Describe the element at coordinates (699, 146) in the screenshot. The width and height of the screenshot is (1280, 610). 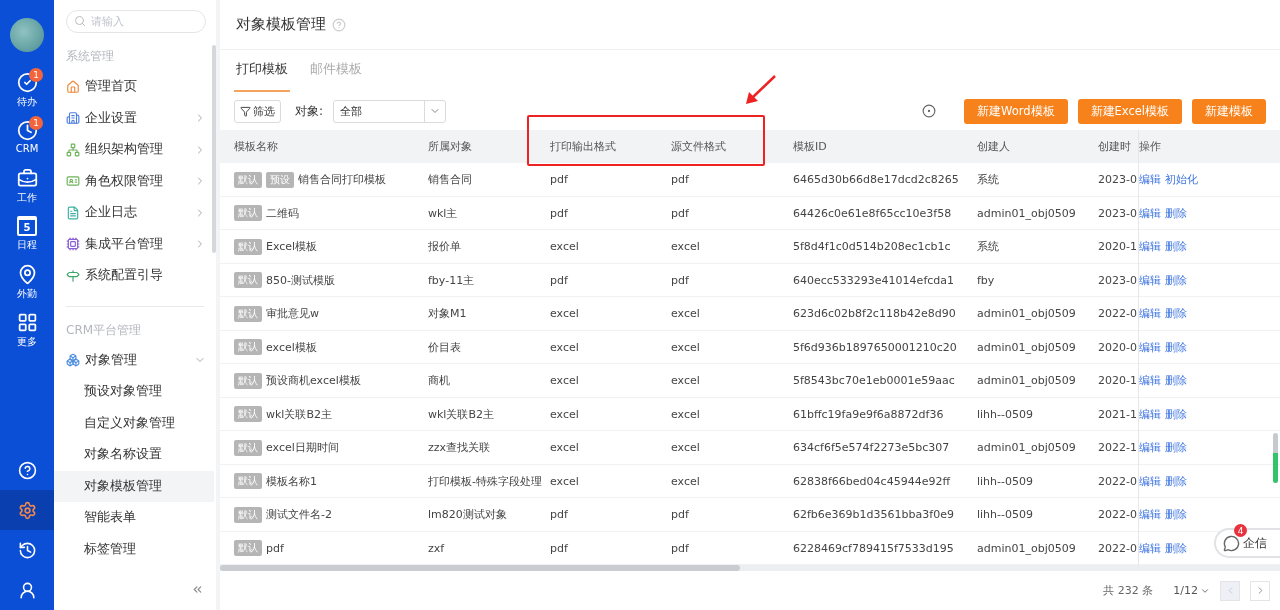
I see `column-header: 源文件格式` at that location.